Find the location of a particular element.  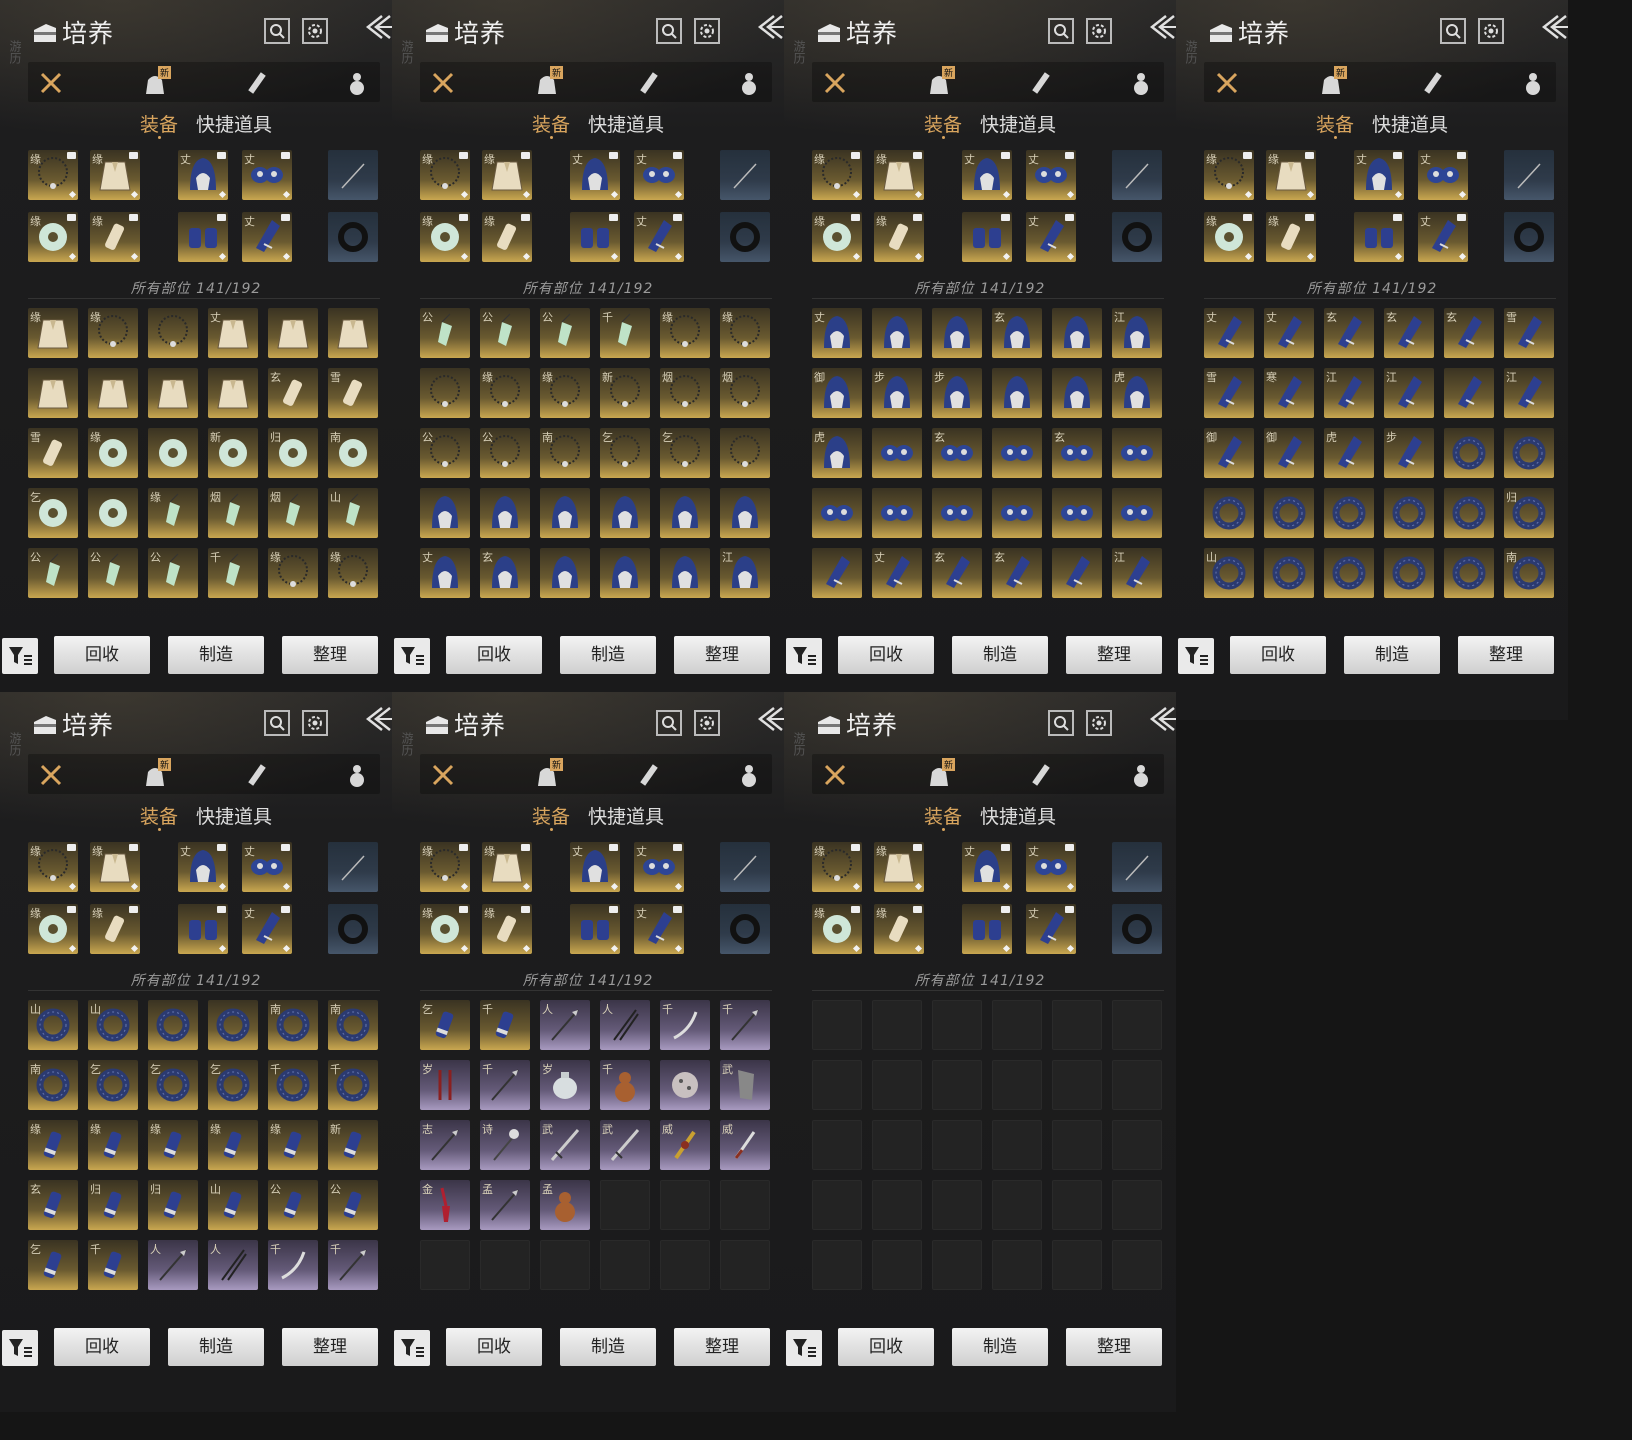

inventory-slot: 虎 is located at coordinates (837, 453).